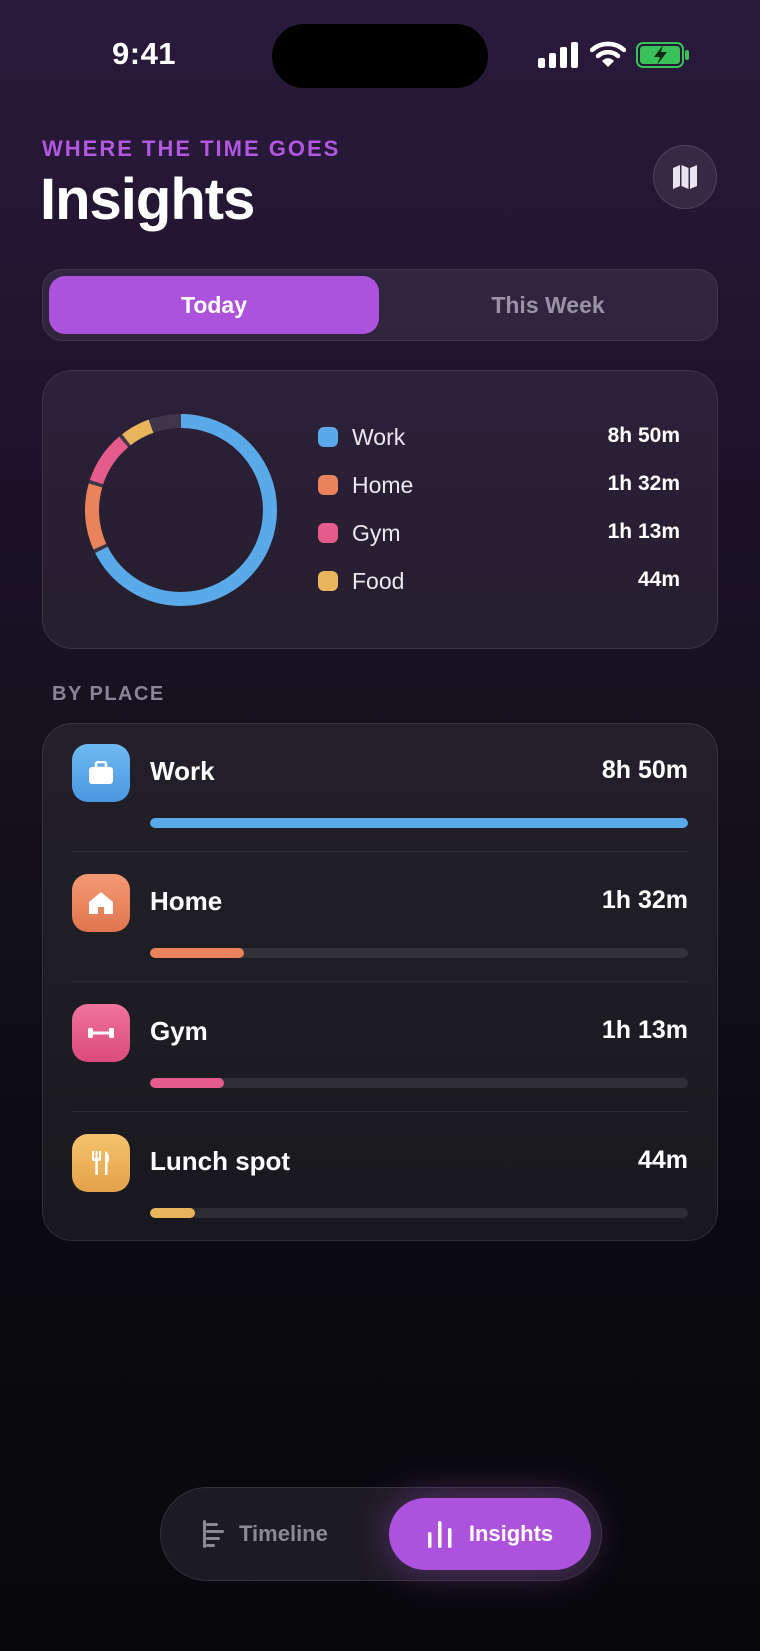  What do you see at coordinates (380, 1047) in the screenshot?
I see `place-row-gym: Gym 1h 13m` at bounding box center [380, 1047].